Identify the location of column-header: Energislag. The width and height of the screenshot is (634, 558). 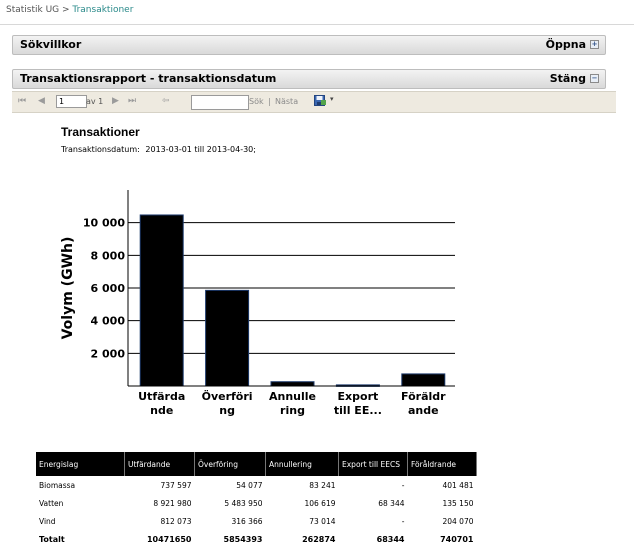
(80, 464).